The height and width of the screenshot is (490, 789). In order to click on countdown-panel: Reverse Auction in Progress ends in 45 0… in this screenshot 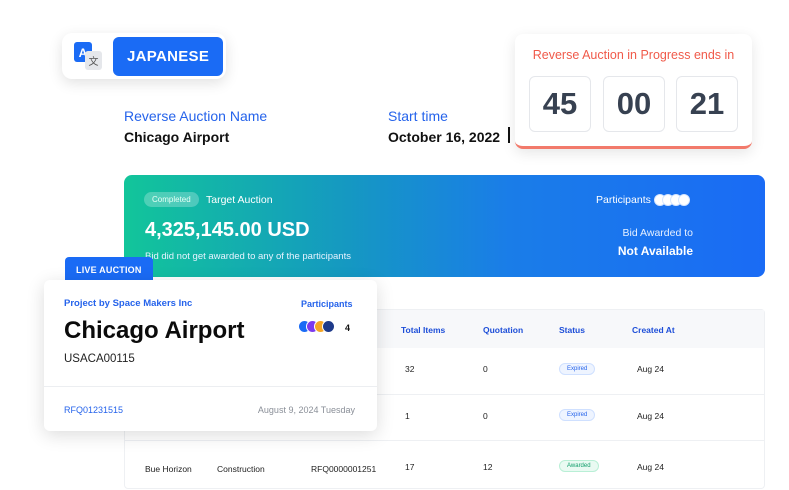, I will do `click(633, 91)`.